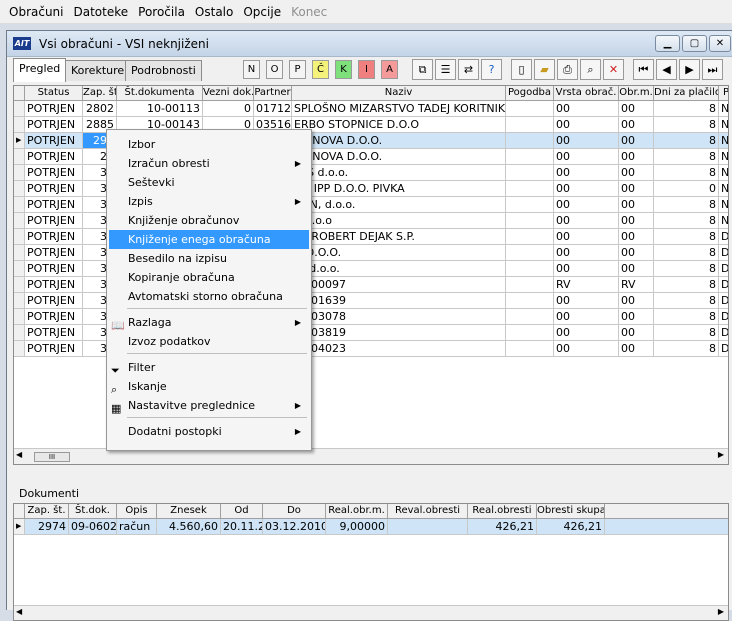  I want to click on maximize-button: ▢, so click(694, 43).